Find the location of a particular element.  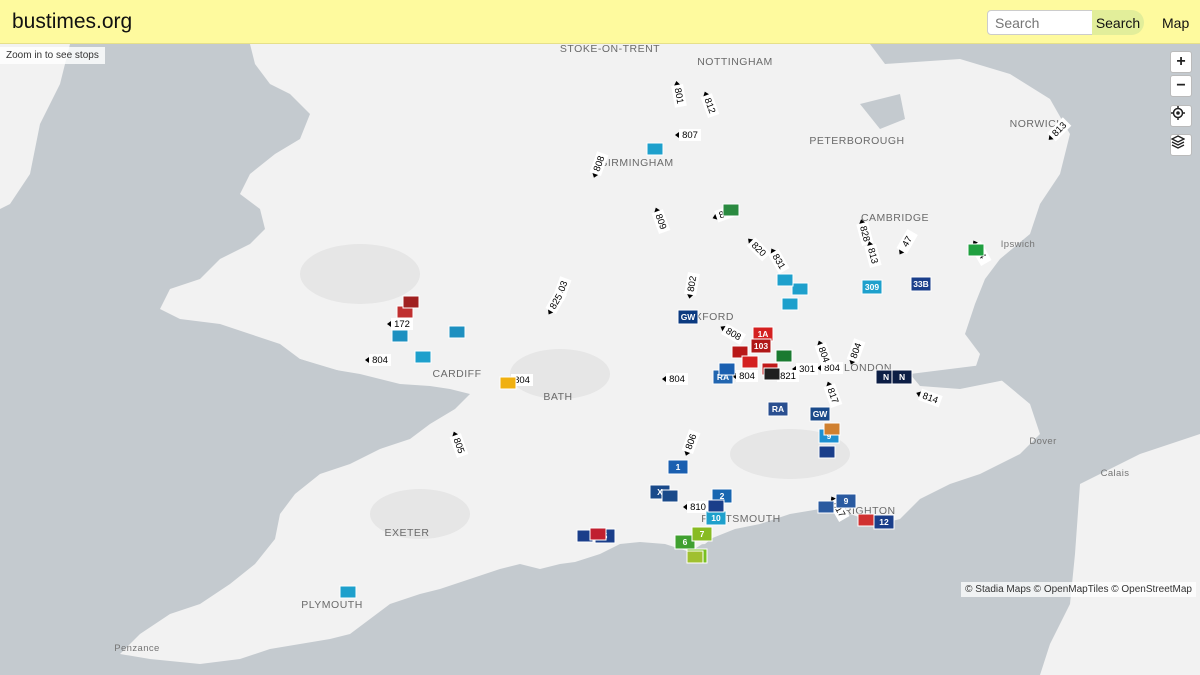

nav-link-map: Map is located at coordinates (1175, 23).